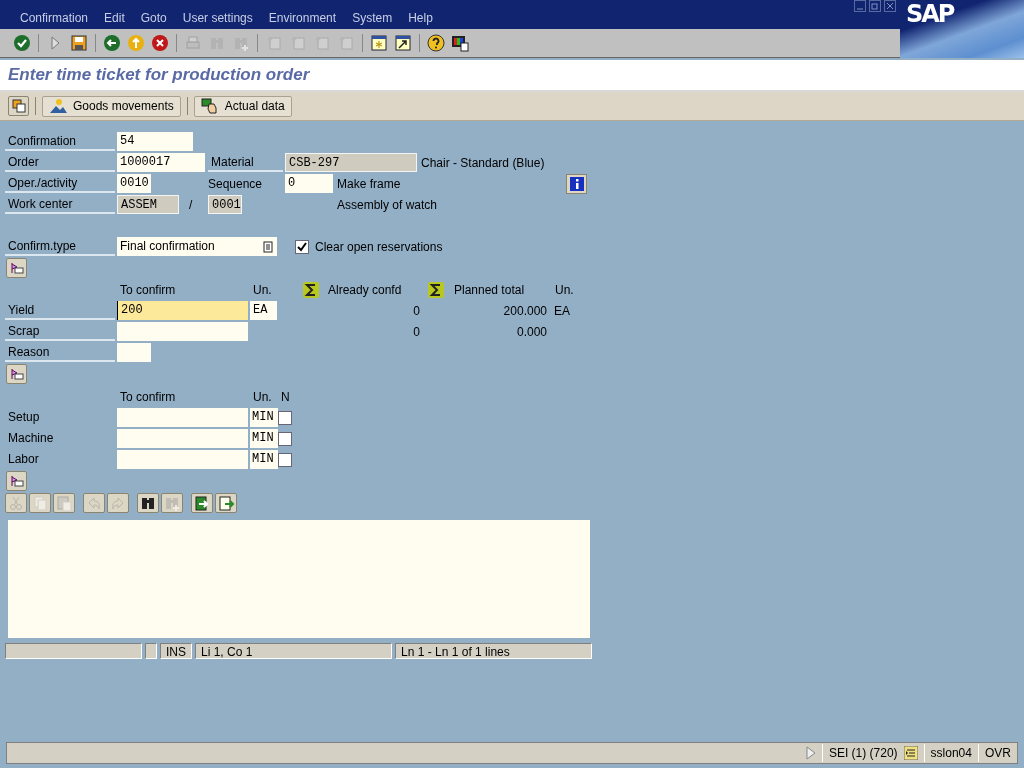 The image size is (1024, 768). What do you see at coordinates (562, 310) in the screenshot?
I see `table-cell: EA` at bounding box center [562, 310].